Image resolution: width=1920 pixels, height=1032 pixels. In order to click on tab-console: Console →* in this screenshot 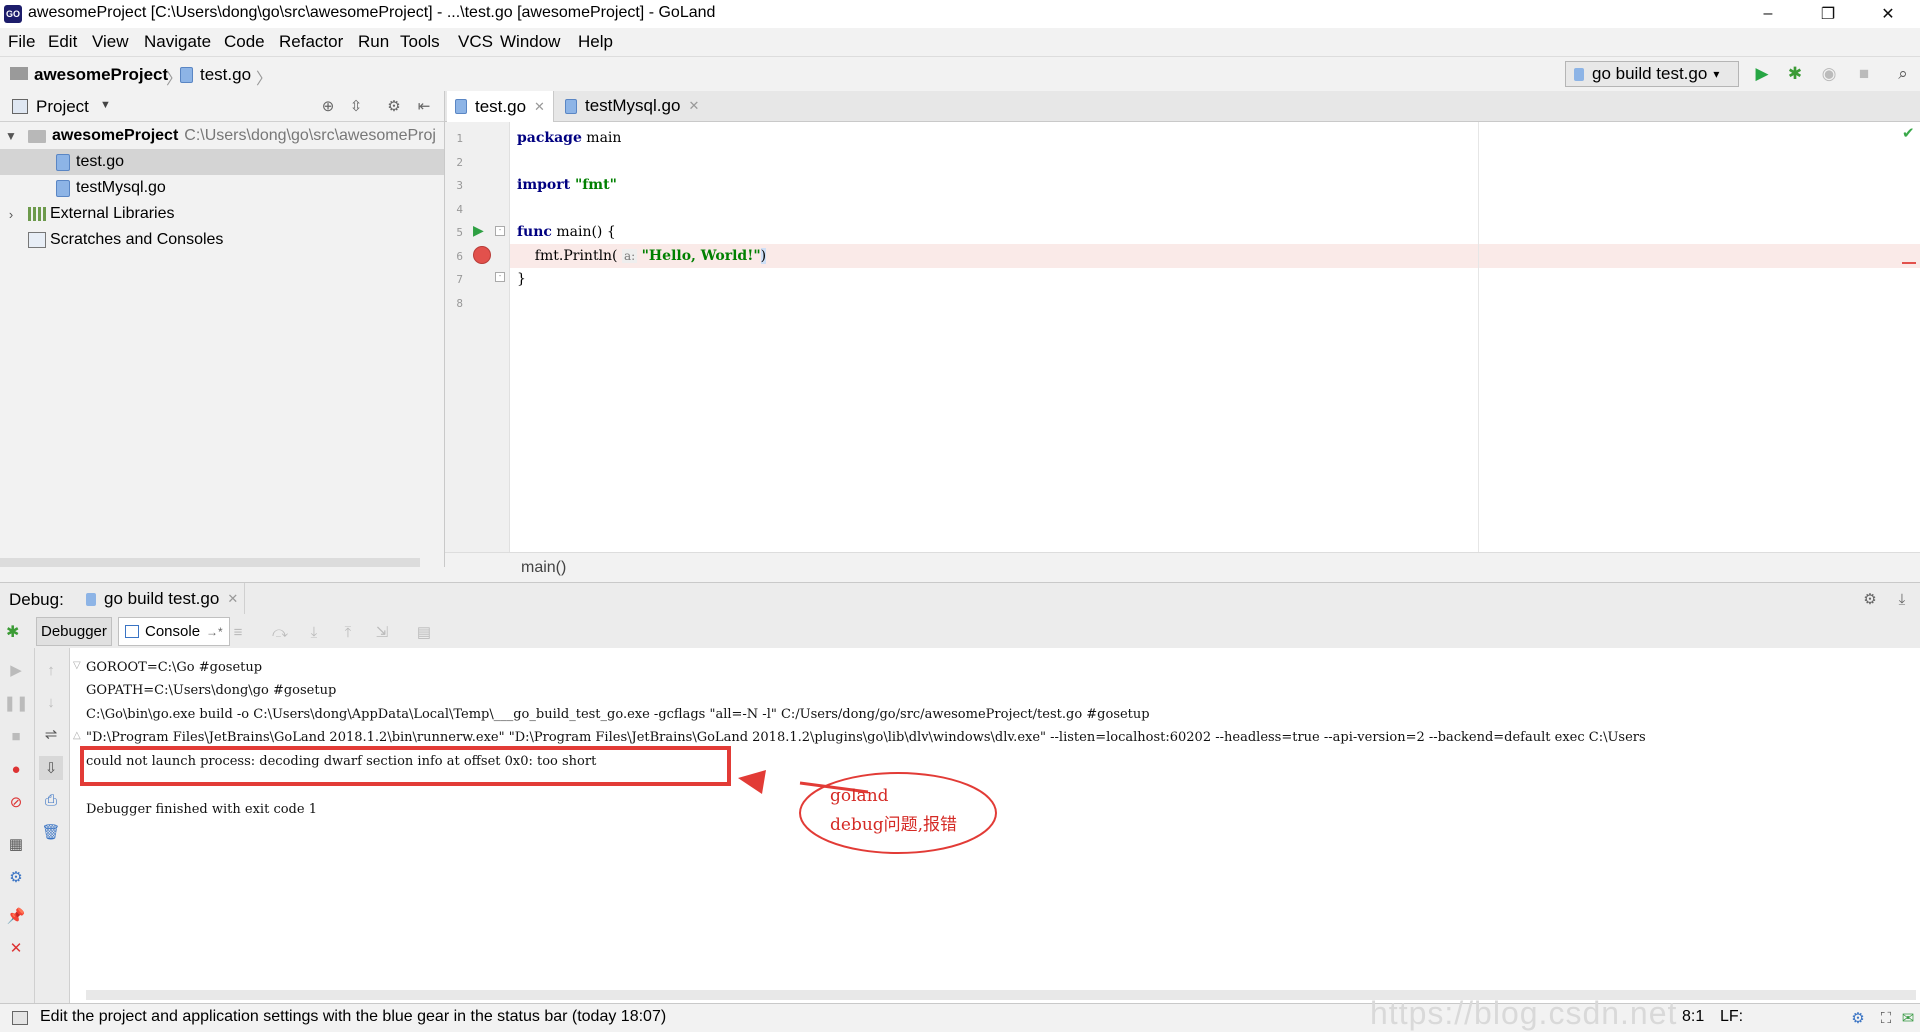, I will do `click(174, 631)`.